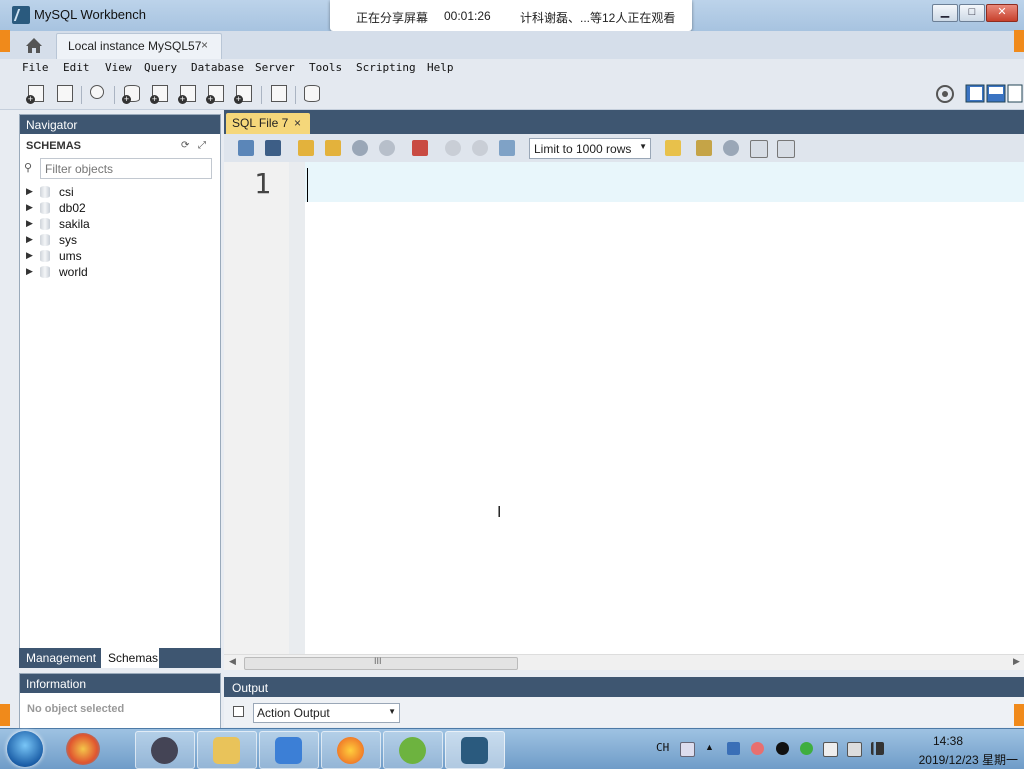 The height and width of the screenshot is (769, 1024). Describe the element at coordinates (216, 94) in the screenshot. I see `create-procedure-icon: +` at that location.